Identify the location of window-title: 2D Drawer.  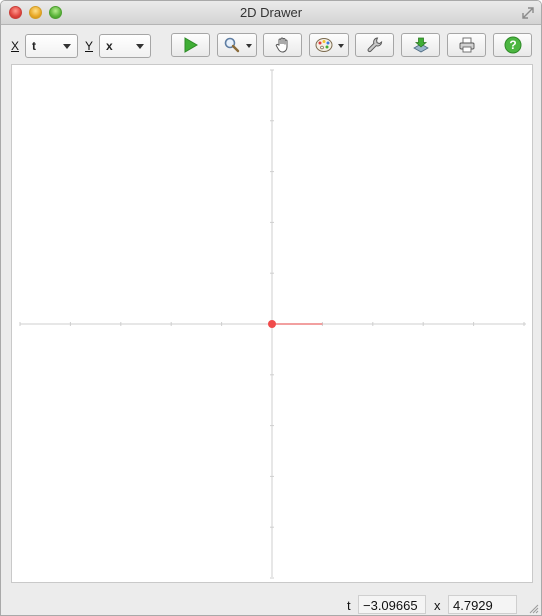
(271, 12).